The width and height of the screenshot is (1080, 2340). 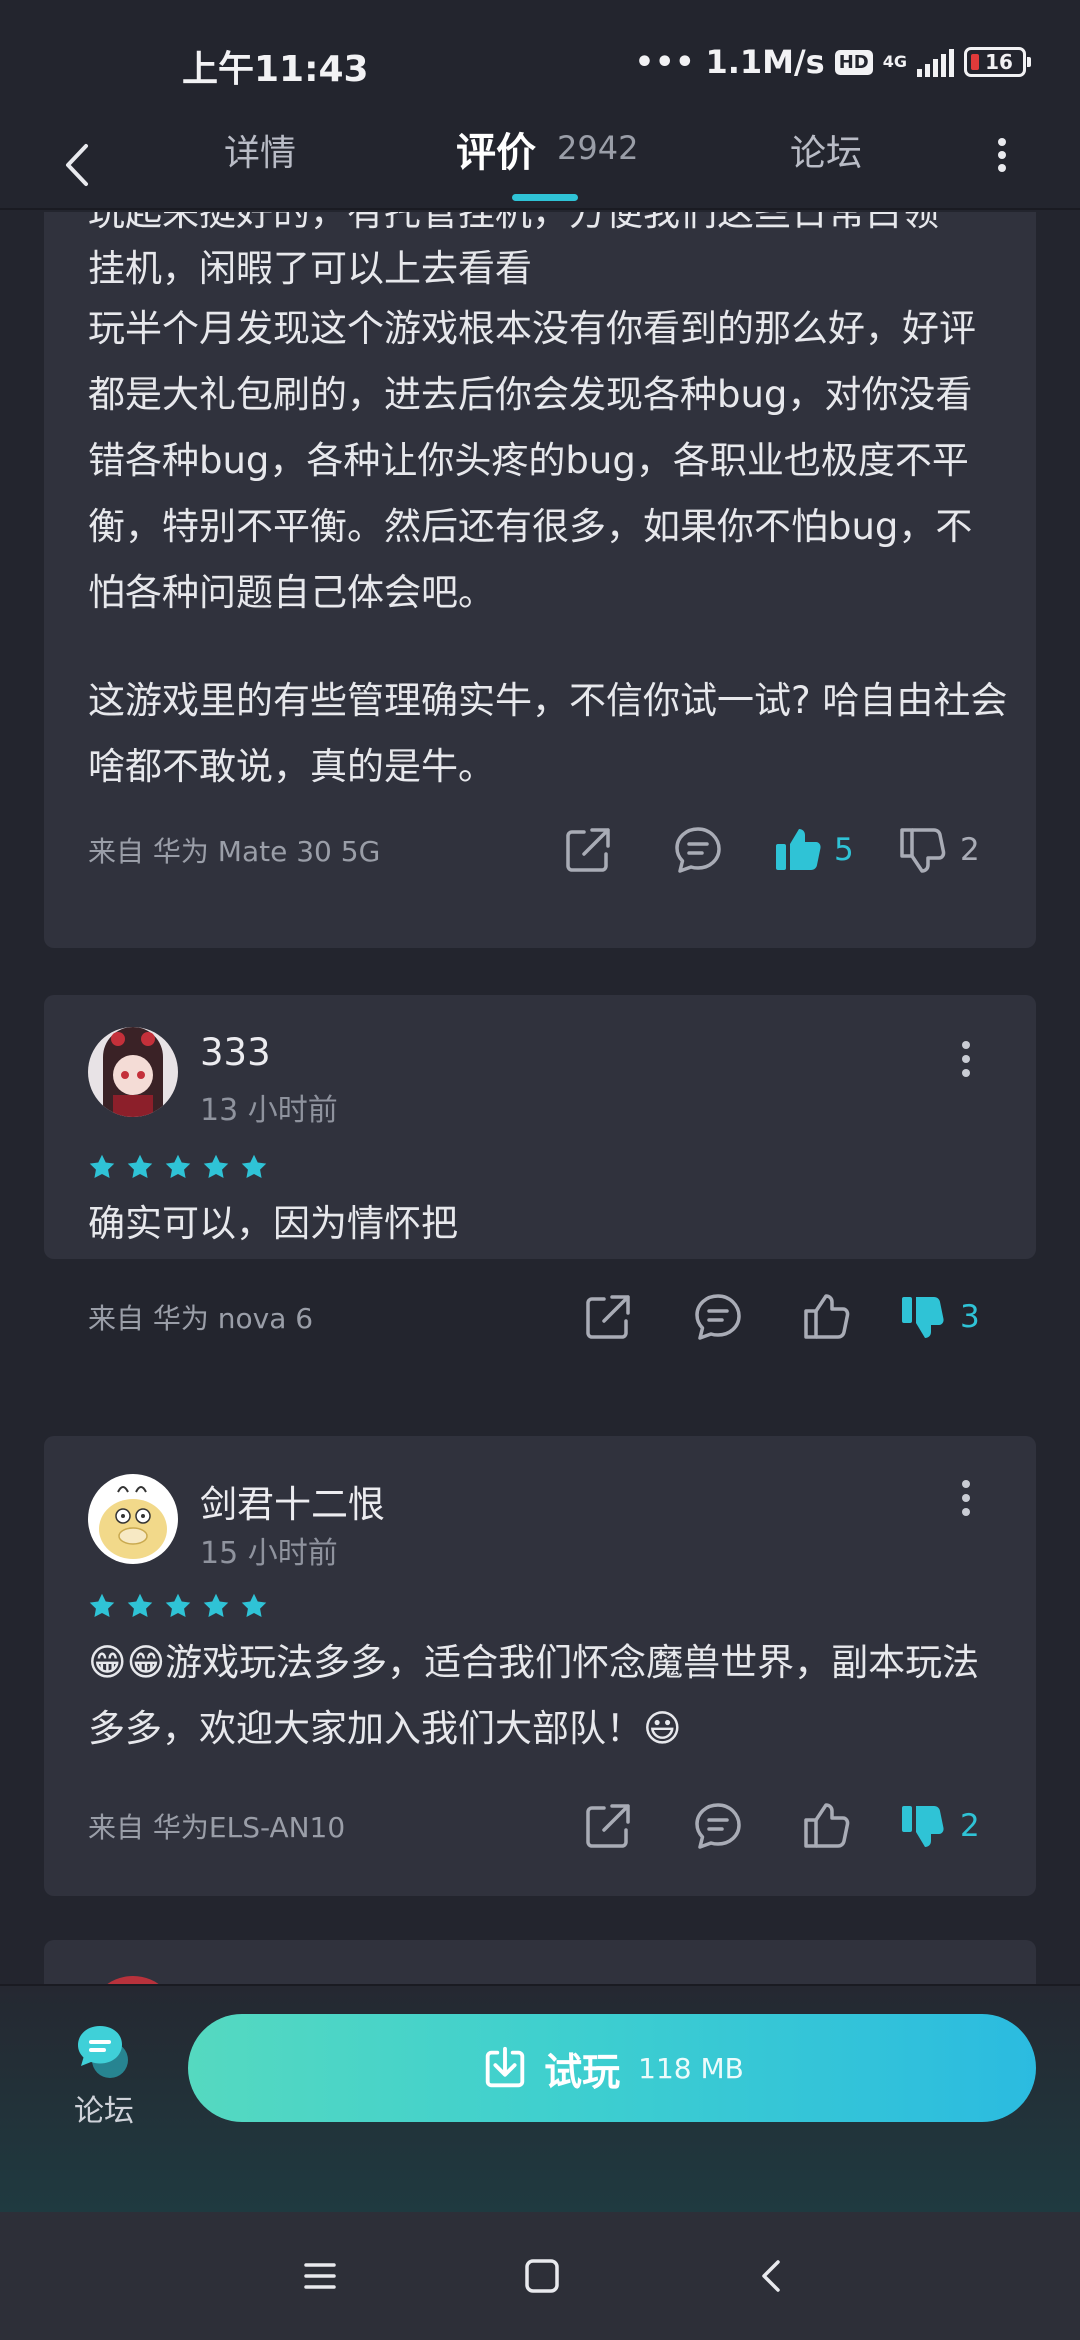 I want to click on reviews-count: 2942, so click(x=598, y=148).